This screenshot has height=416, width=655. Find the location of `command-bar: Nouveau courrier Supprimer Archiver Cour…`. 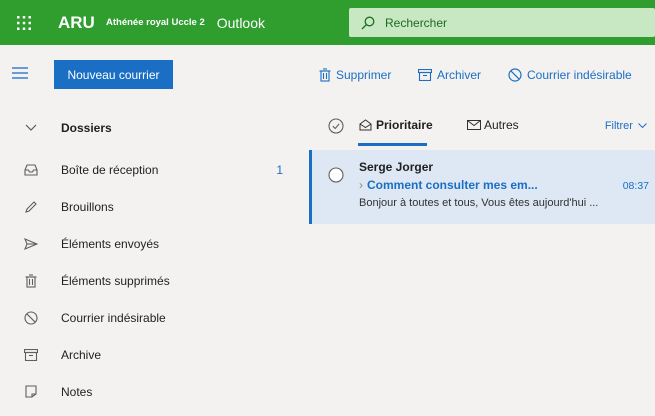

command-bar: Nouveau courrier Supprimer Archiver Cour… is located at coordinates (327, 75).